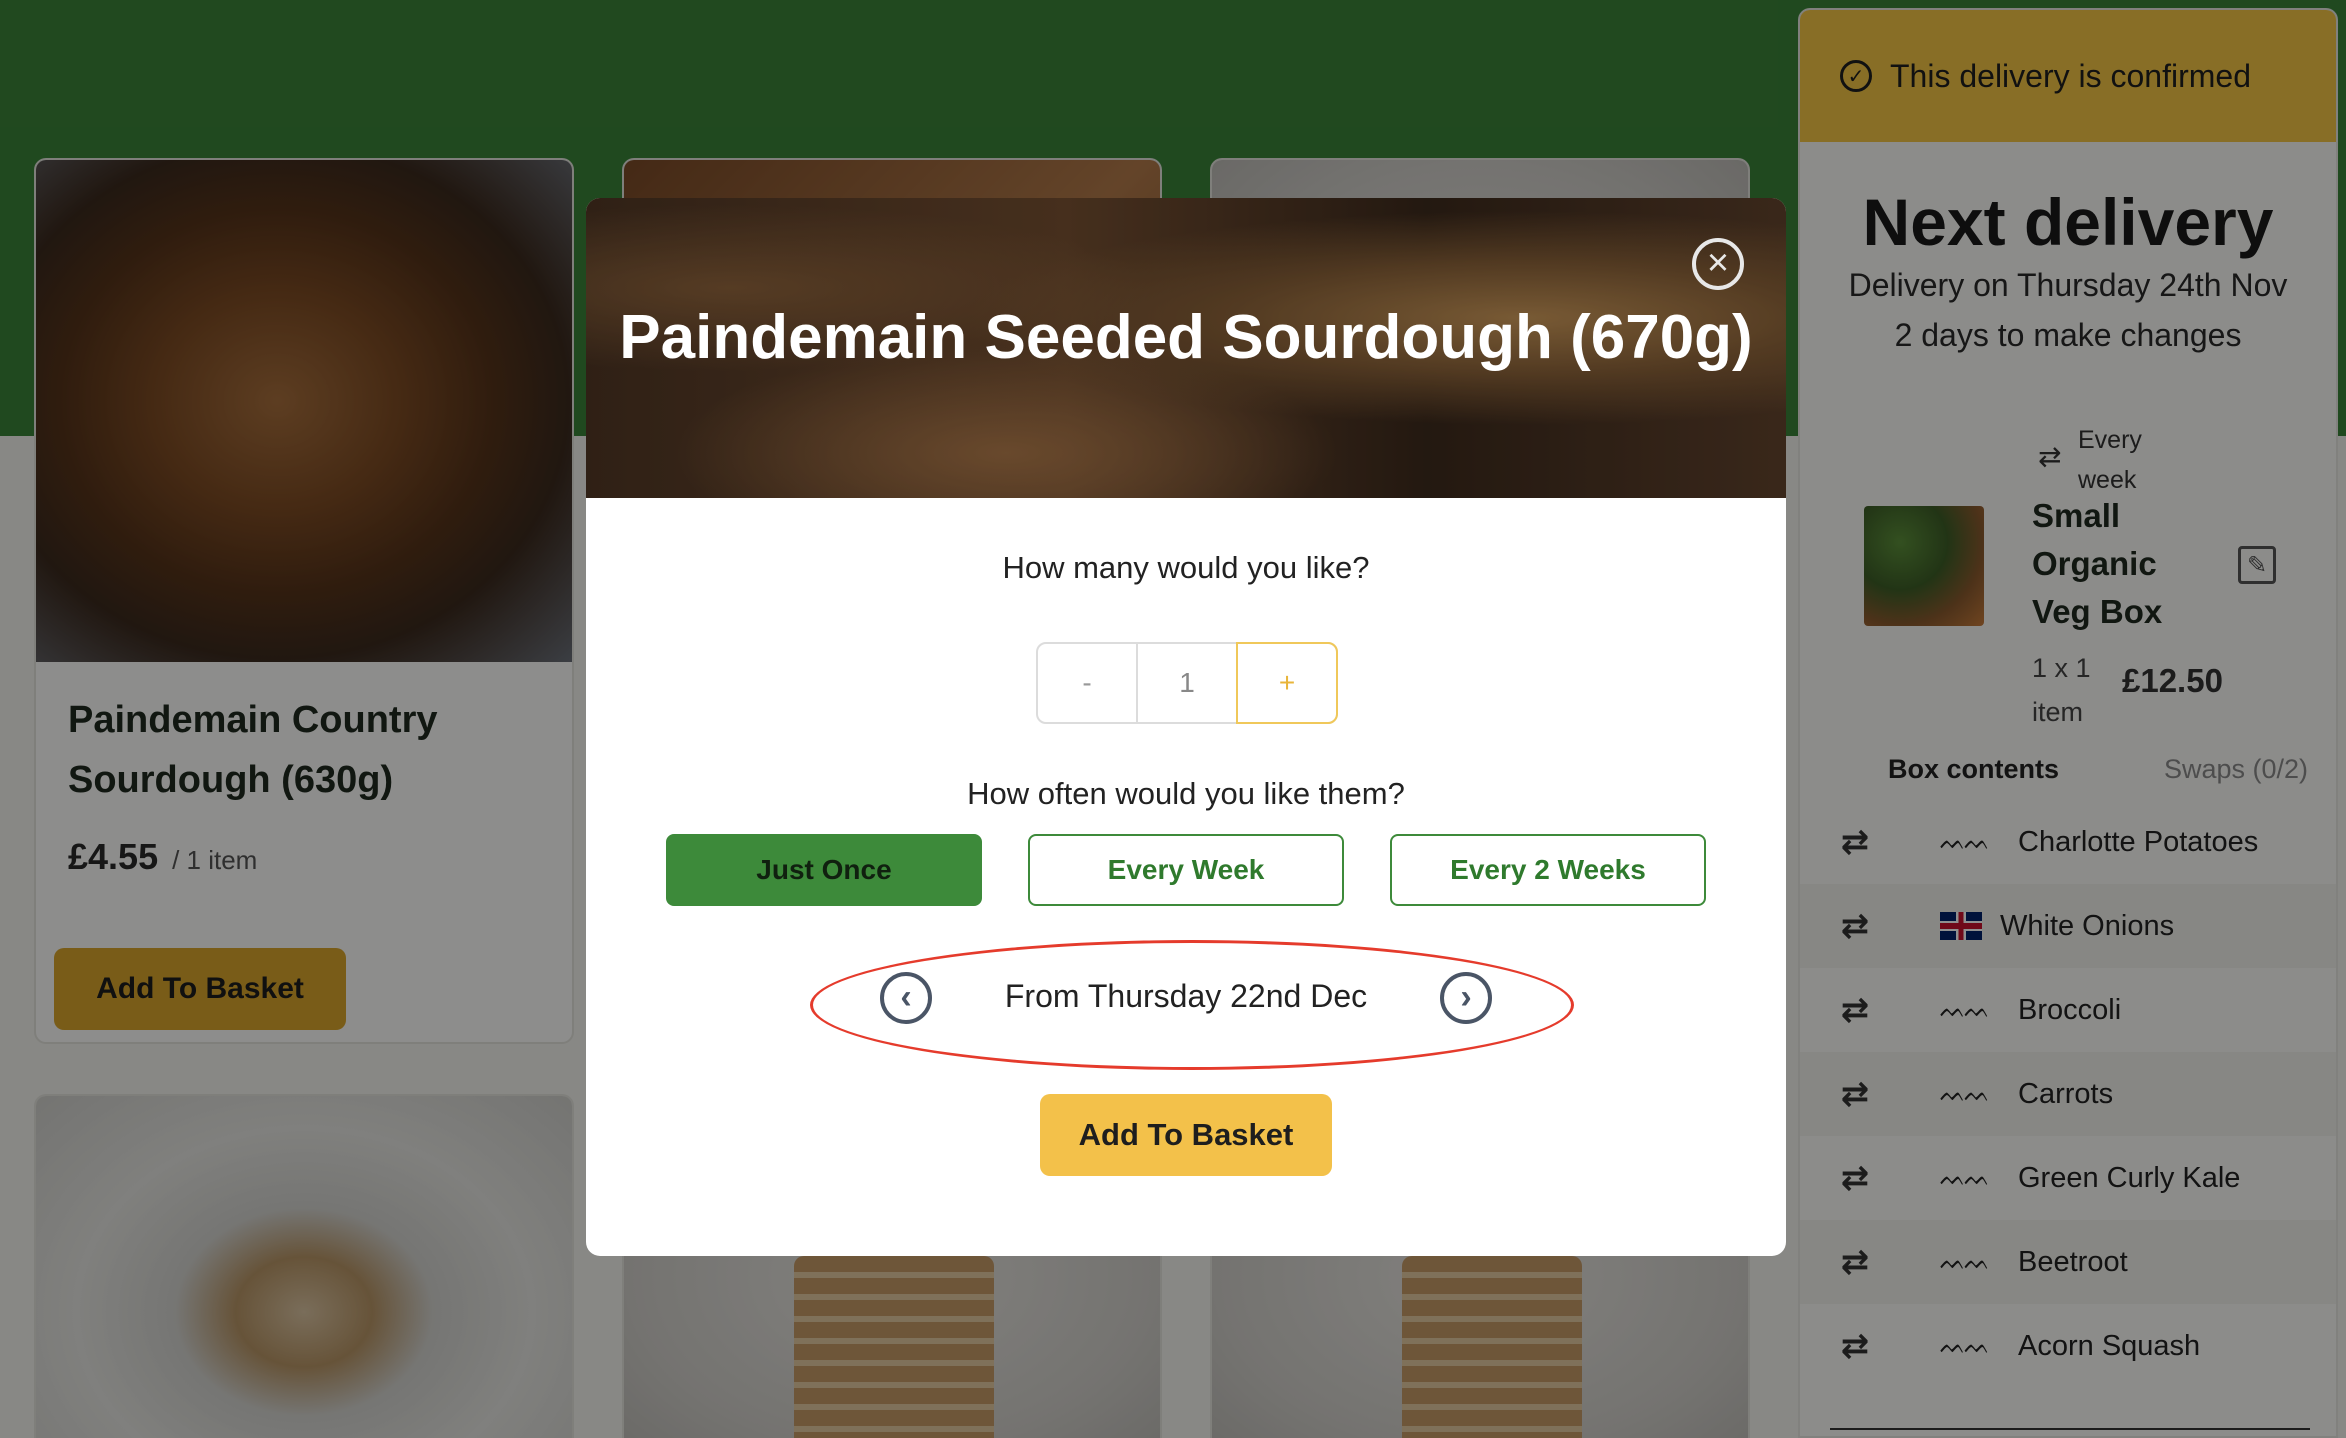  Describe the element at coordinates (1088, 683) in the screenshot. I see `decrement-button: -` at that location.